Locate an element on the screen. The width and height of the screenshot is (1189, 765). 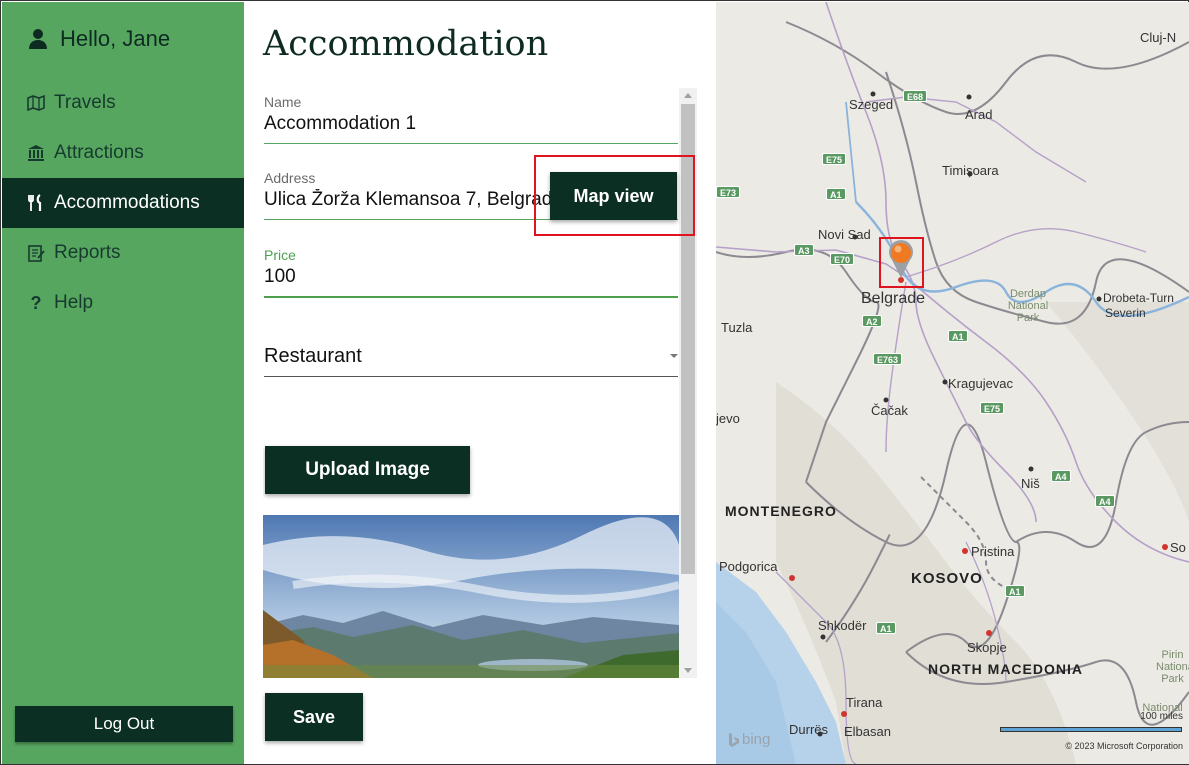
question-icon: ? is located at coordinates (36, 302).